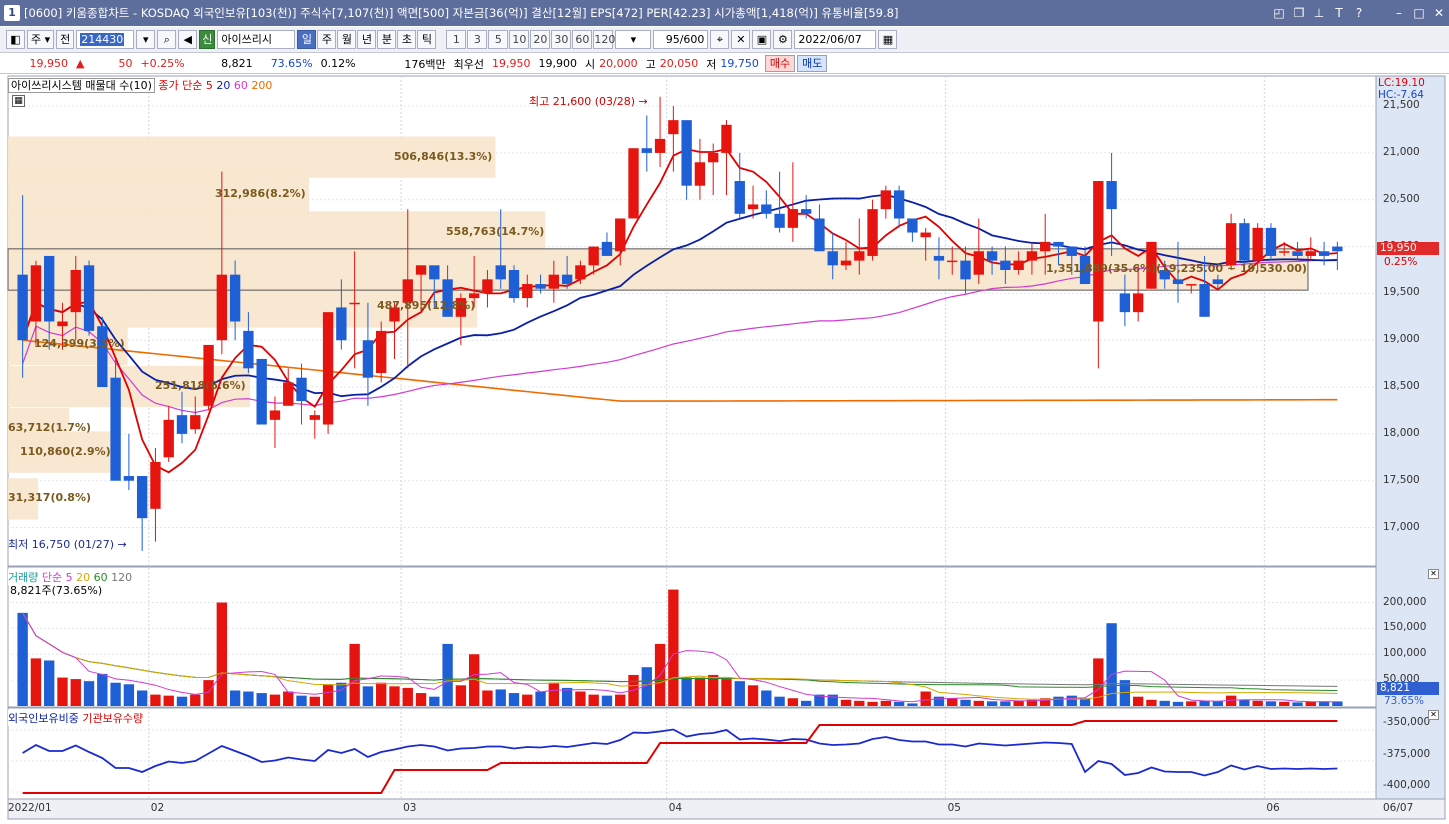 The image size is (1449, 824). I want to click on current-price-tag: 19,950, so click(1408, 248).